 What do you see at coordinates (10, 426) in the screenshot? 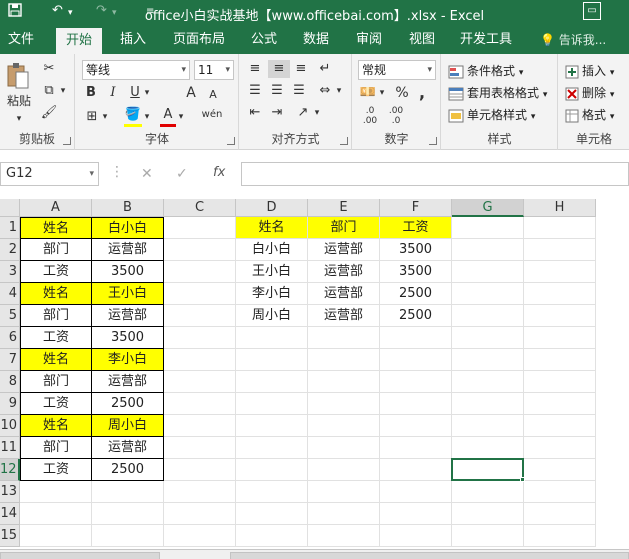
I see `row-header-10: 10` at bounding box center [10, 426].